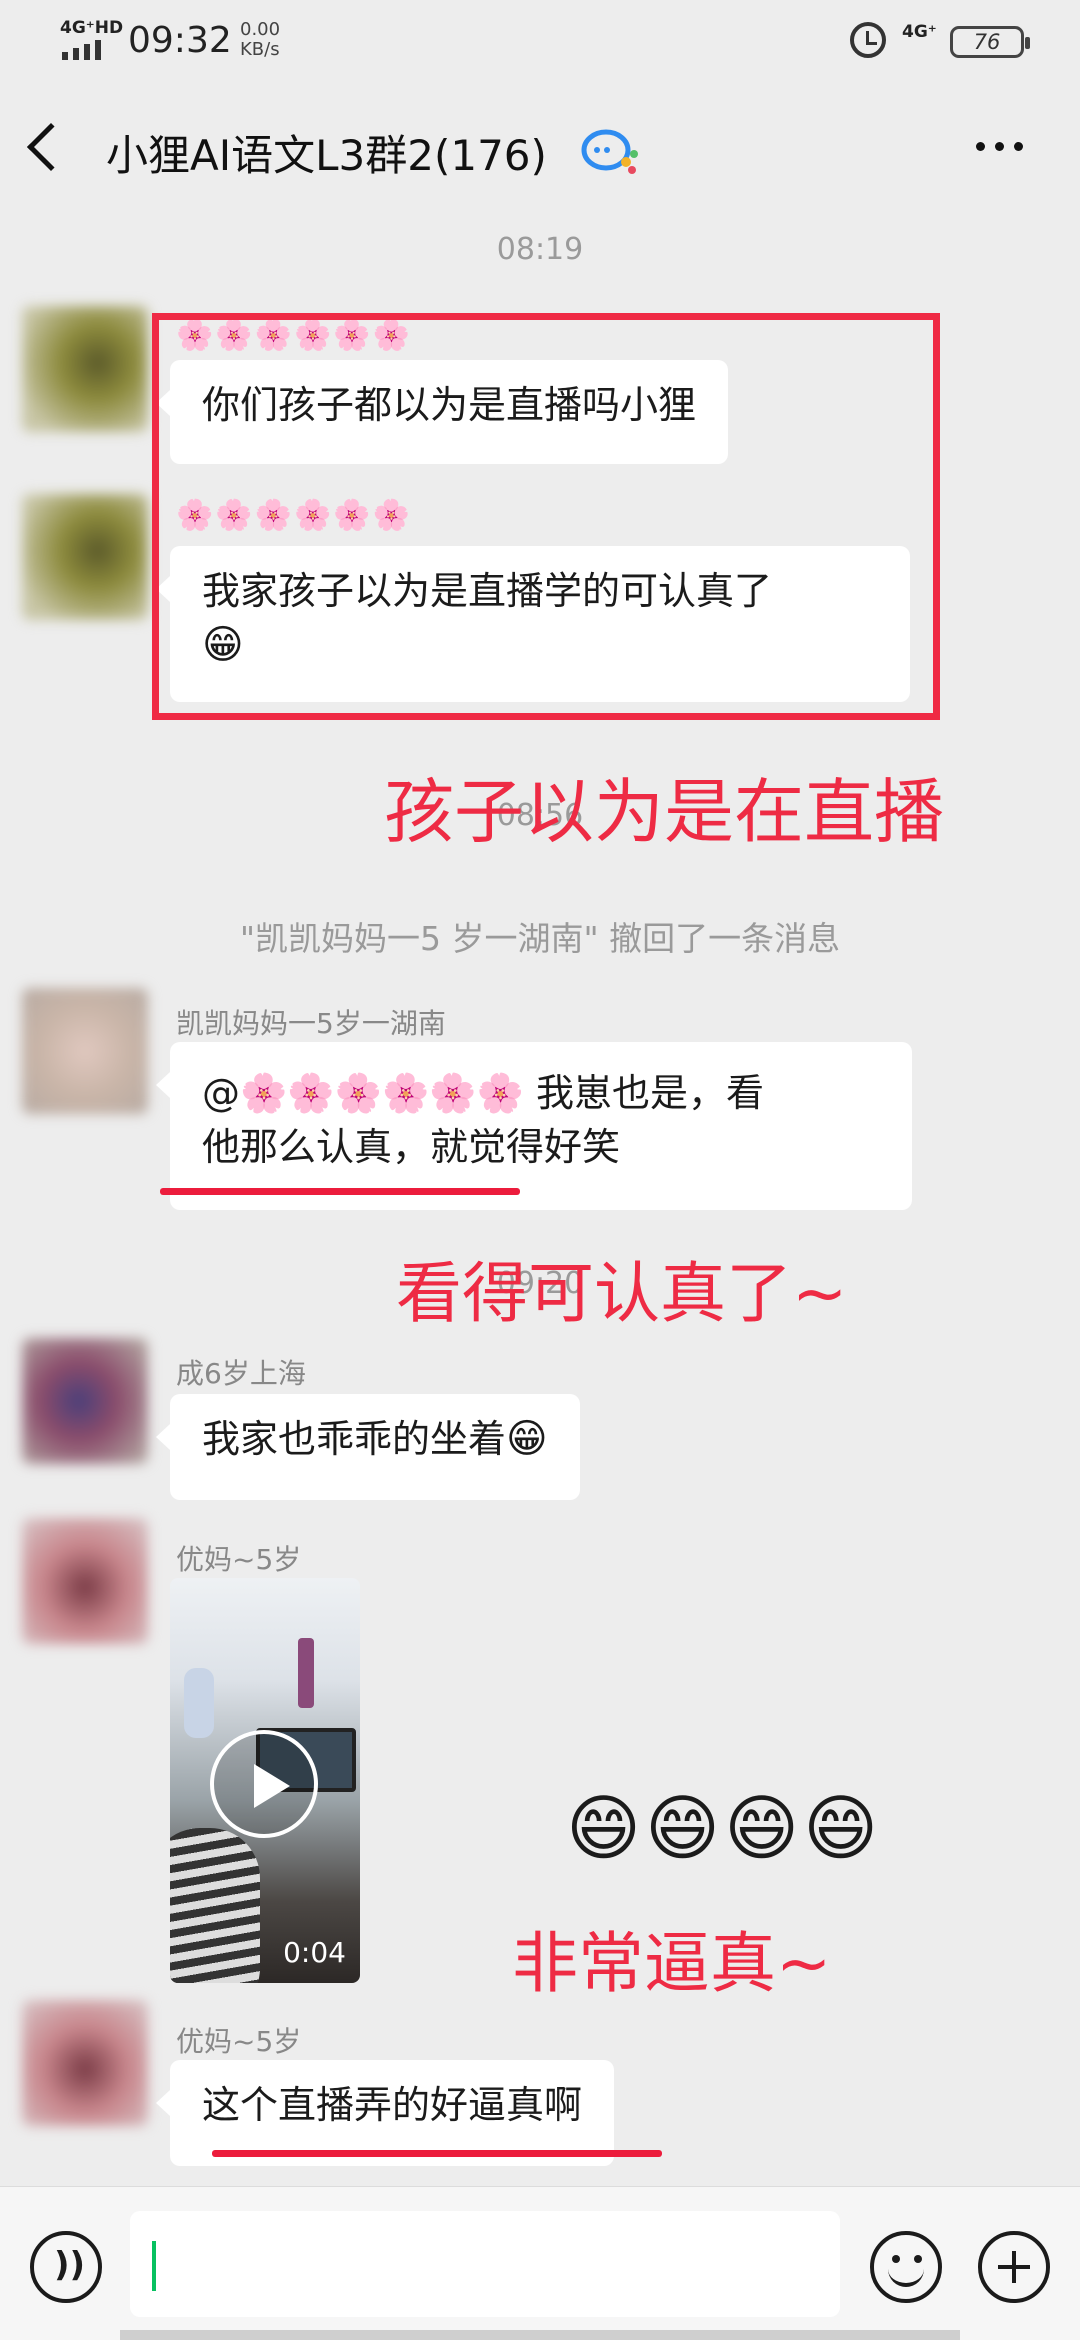  Describe the element at coordinates (999, 146) in the screenshot. I see `more-options-icon` at that location.